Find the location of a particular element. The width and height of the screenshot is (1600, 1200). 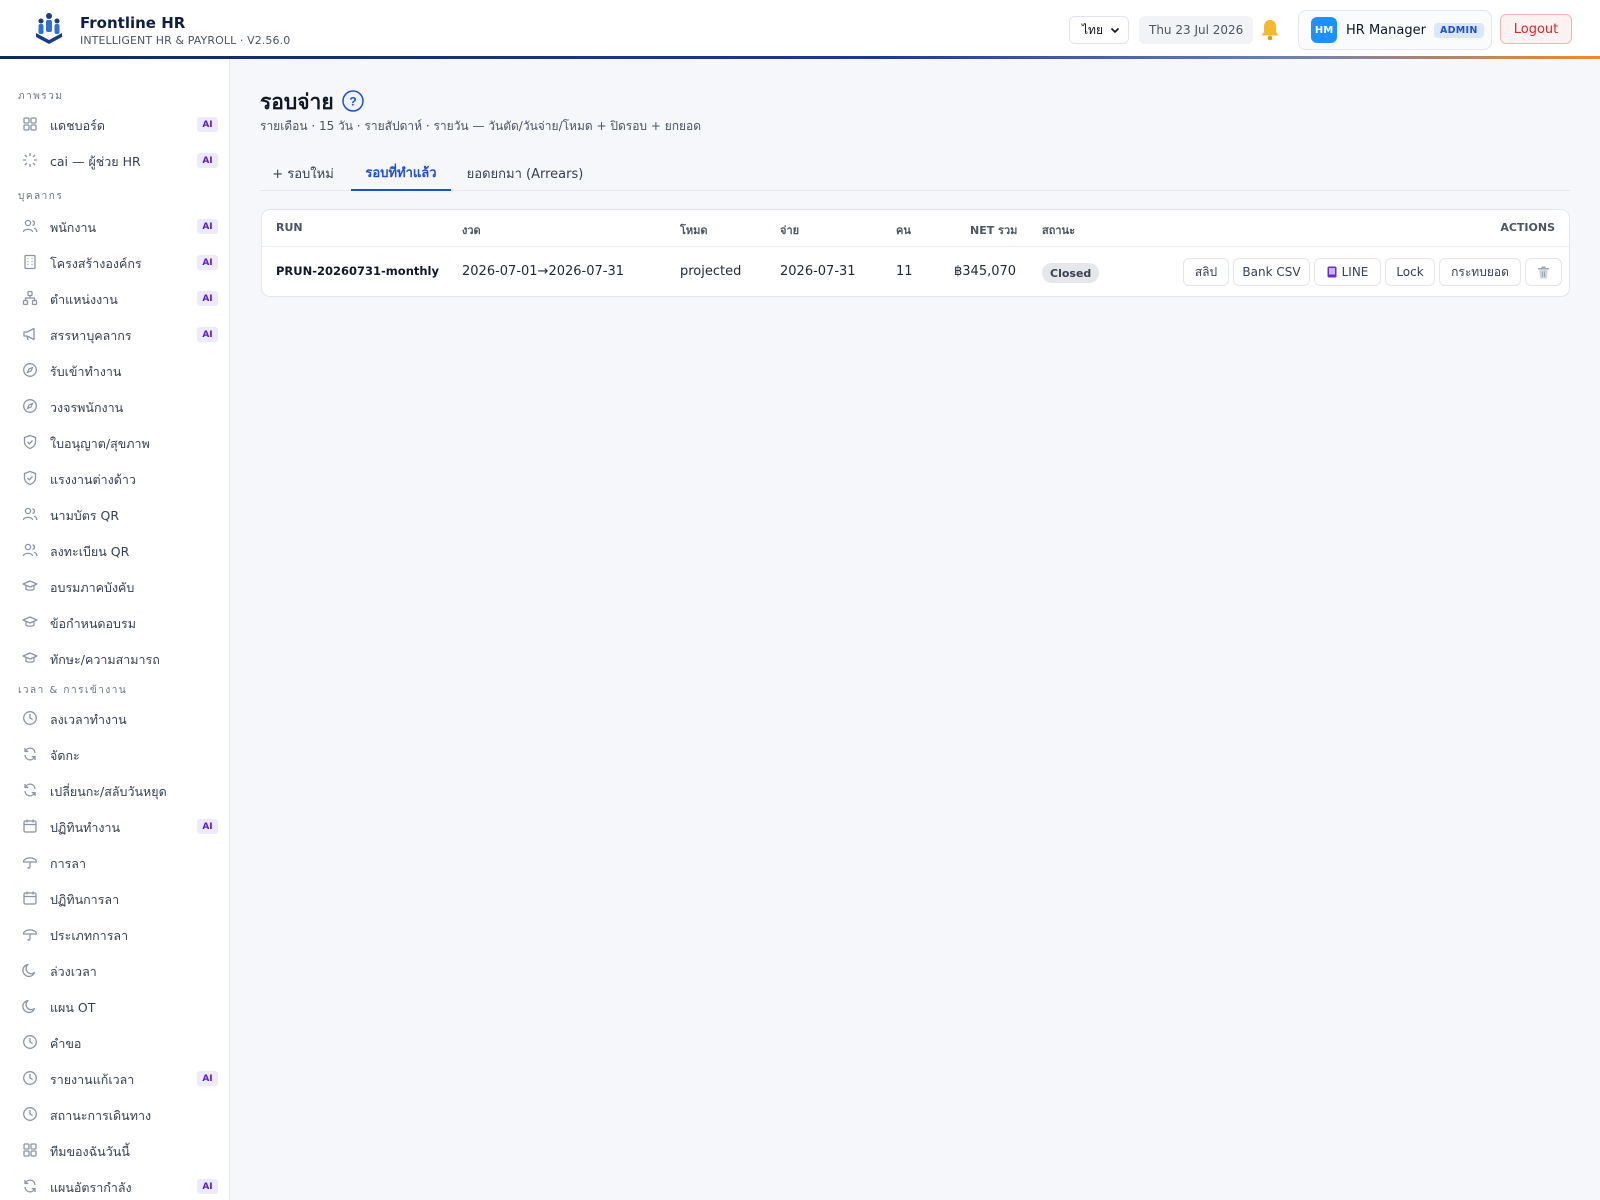

sidebar-item-4: โครงสร้างองค์กร AI is located at coordinates (114, 262).